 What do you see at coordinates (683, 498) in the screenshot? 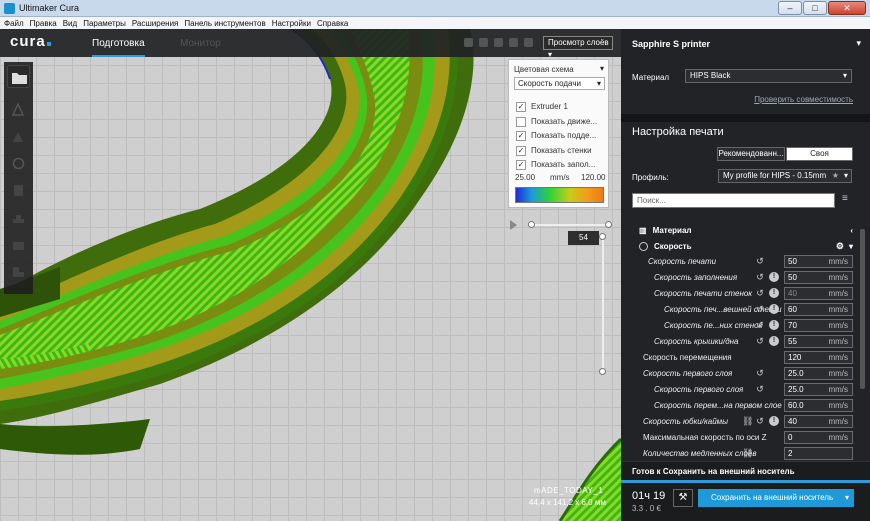
I see `print-info-button: ⚒` at bounding box center [683, 498].